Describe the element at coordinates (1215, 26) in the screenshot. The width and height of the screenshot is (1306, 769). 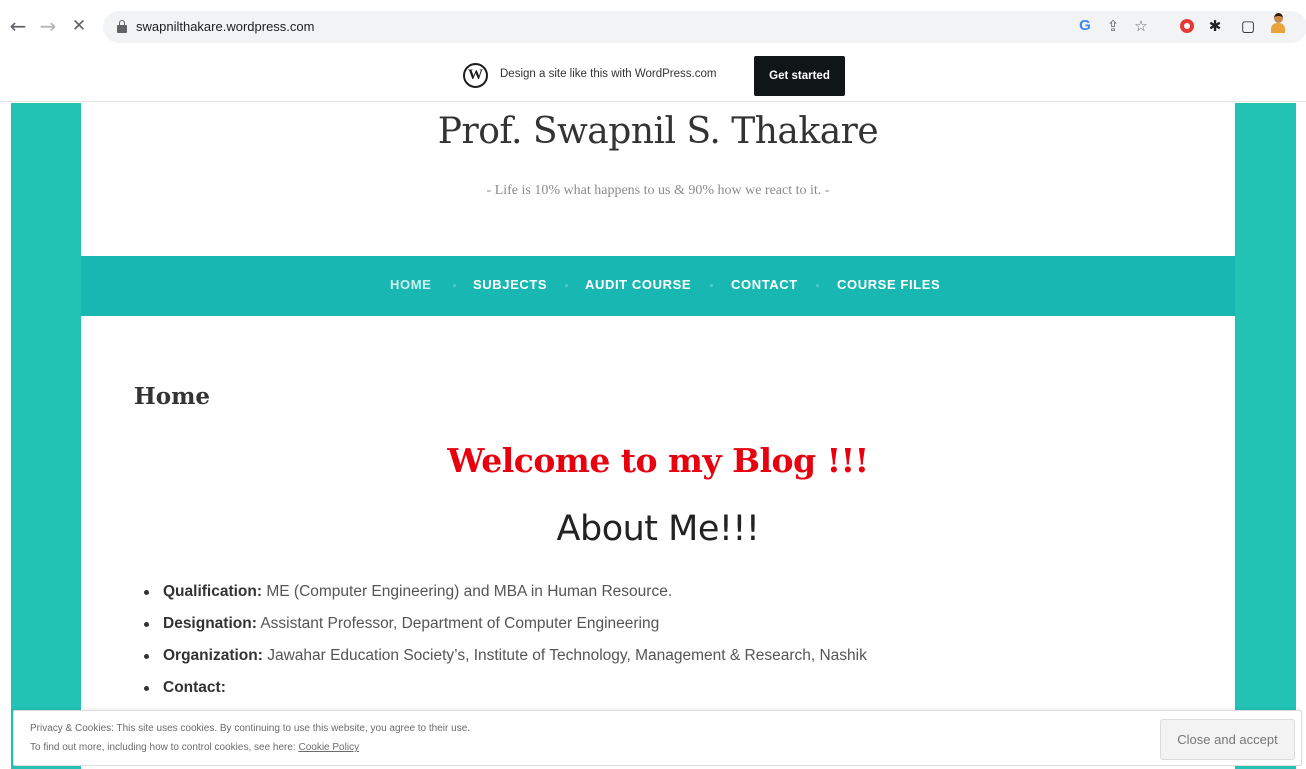
I see `extensions-puzzle-icon: ✱` at that location.